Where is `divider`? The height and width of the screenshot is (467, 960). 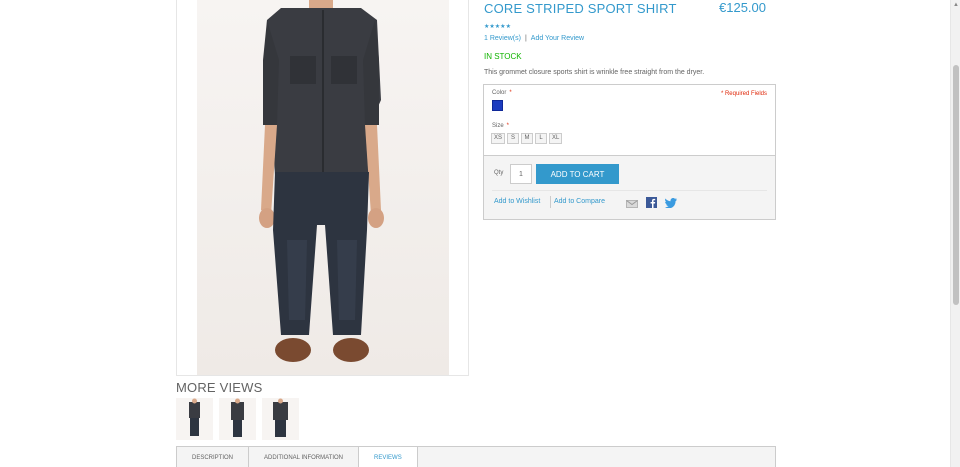 divider is located at coordinates (629, 190).